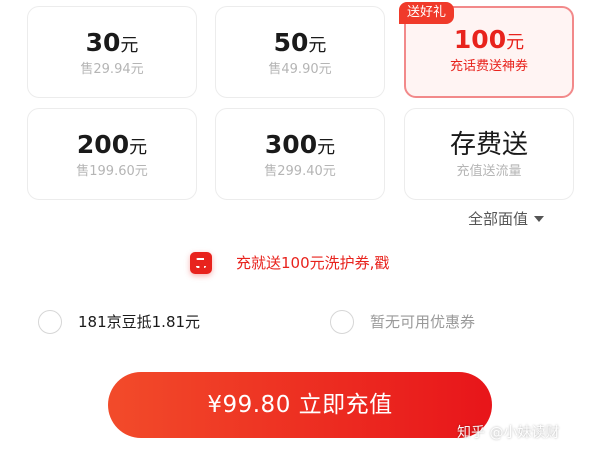  Describe the element at coordinates (300, 144) in the screenshot. I see `card-amount: 300元` at that location.